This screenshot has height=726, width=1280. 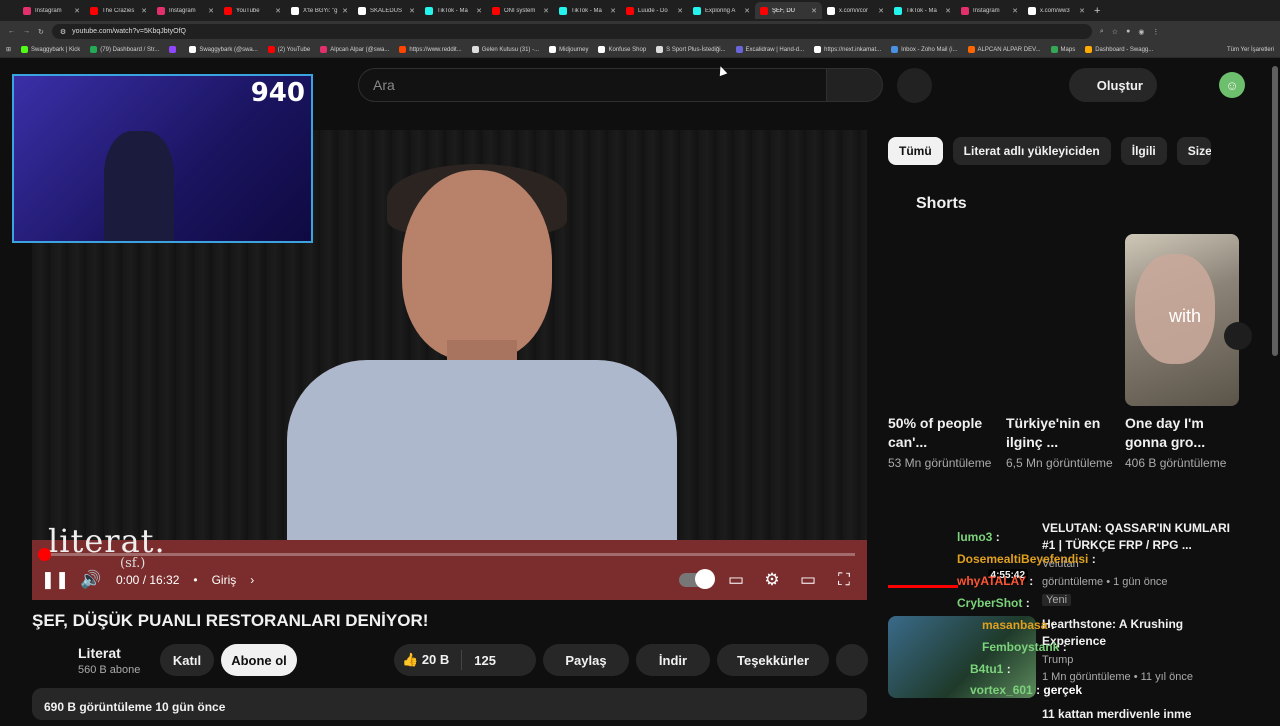 I want to click on avatar: ☺, so click(x=1232, y=85).